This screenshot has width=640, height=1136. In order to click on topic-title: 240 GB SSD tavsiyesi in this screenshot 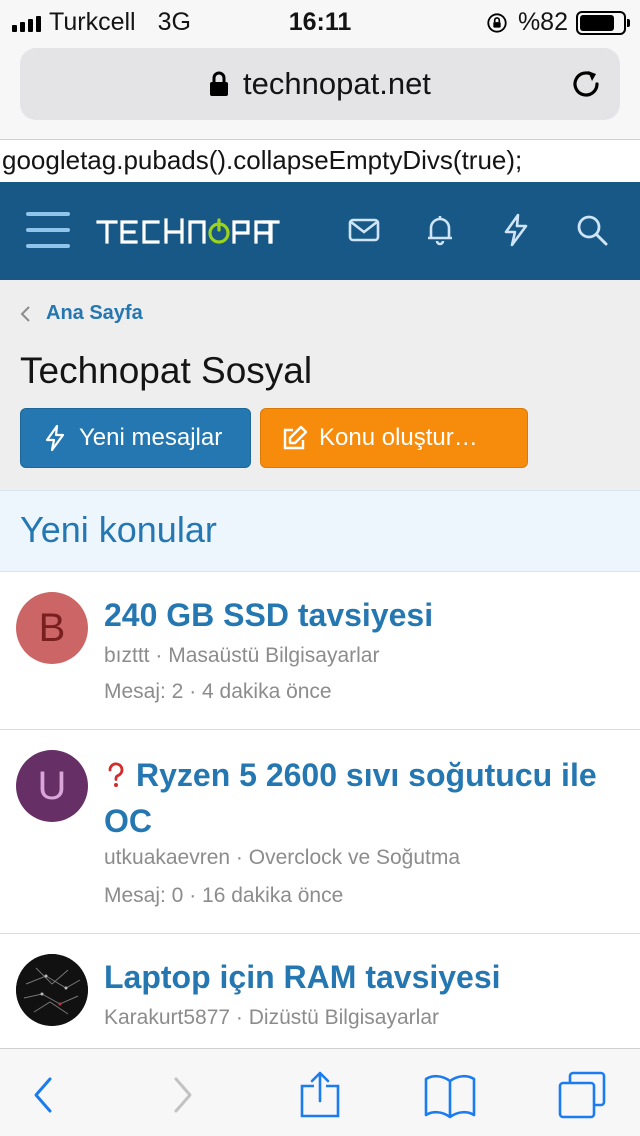, I will do `click(352, 615)`.